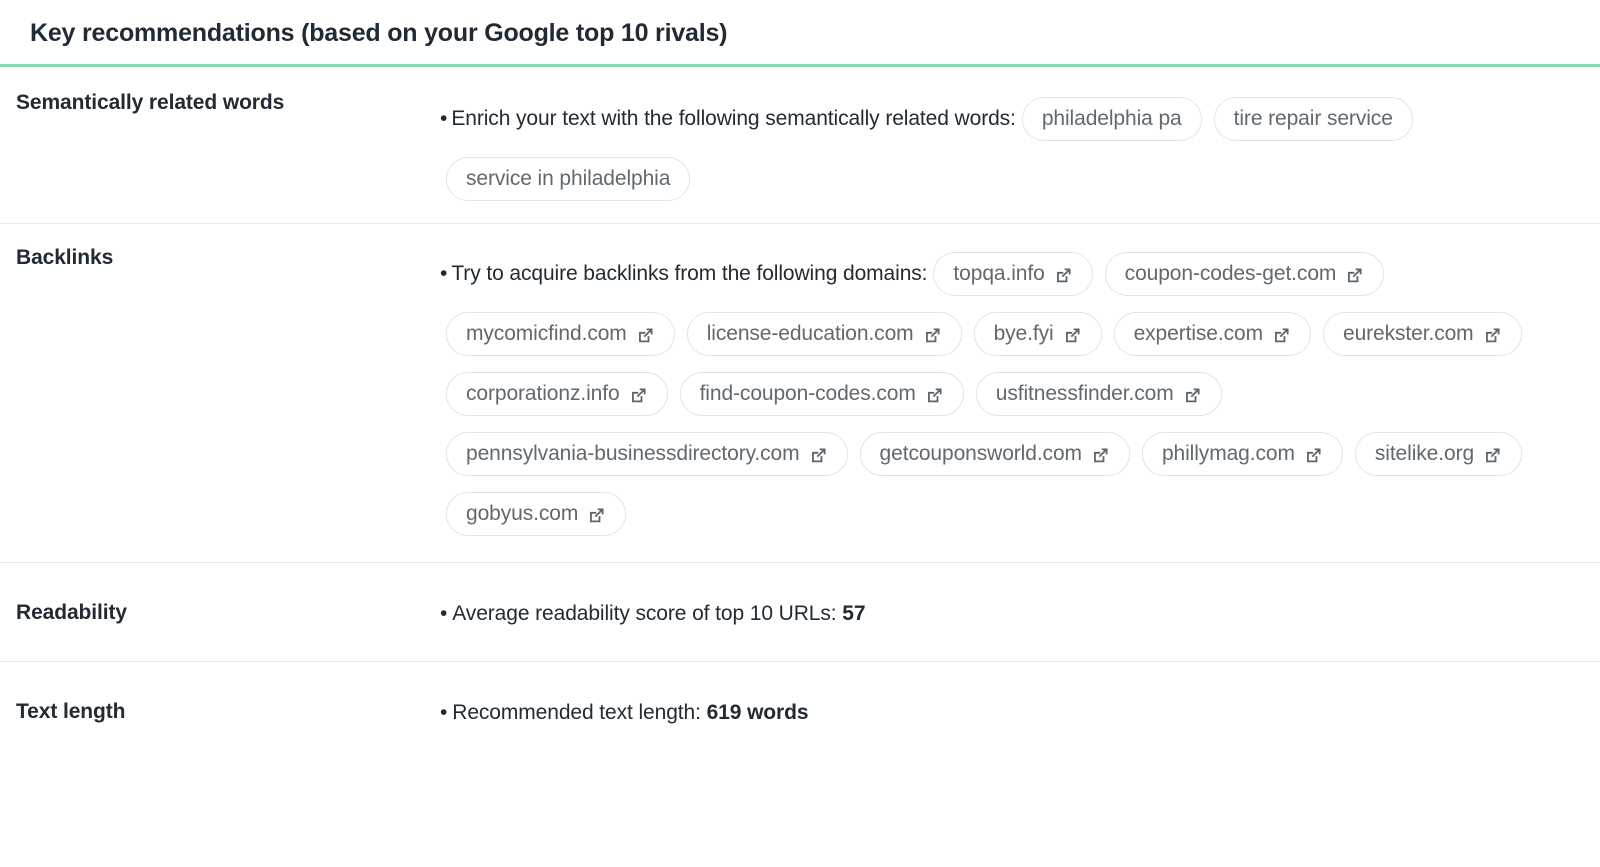 The image size is (1600, 867). I want to click on row-label-semantic: Semantically related words, so click(150, 102).